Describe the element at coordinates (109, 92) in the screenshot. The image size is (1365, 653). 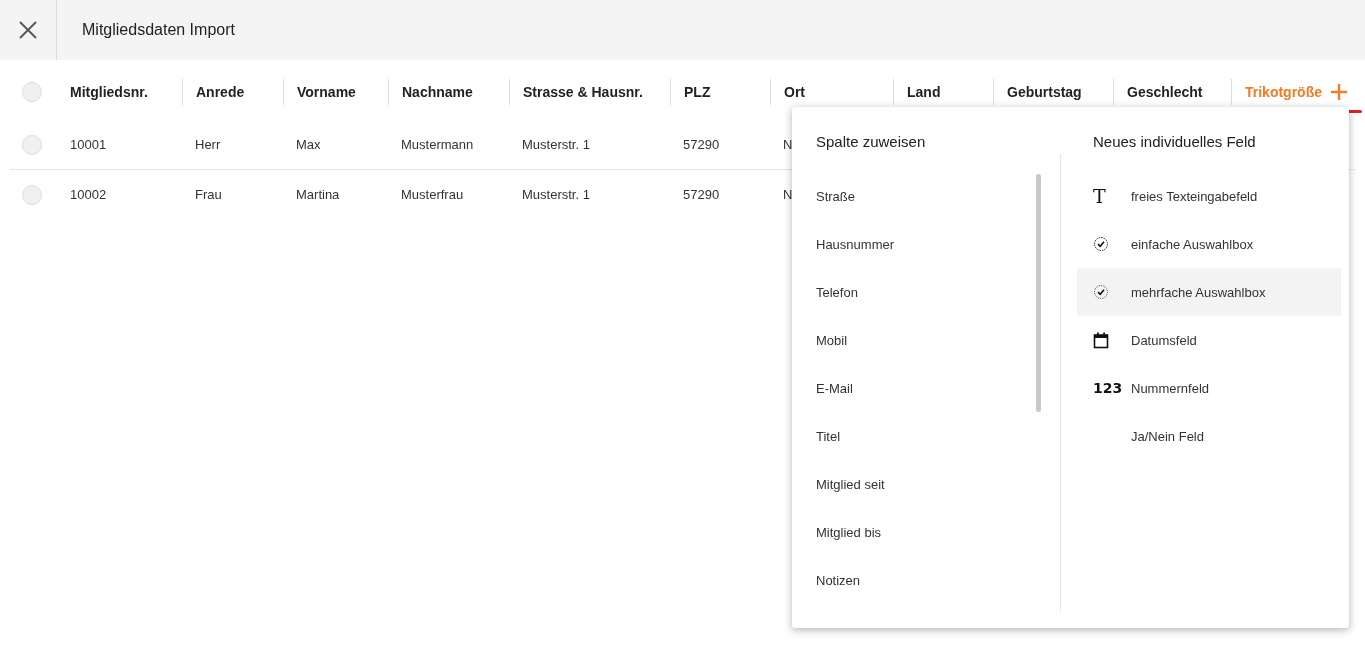
I see `column-header: Mitgliedsnr.` at that location.